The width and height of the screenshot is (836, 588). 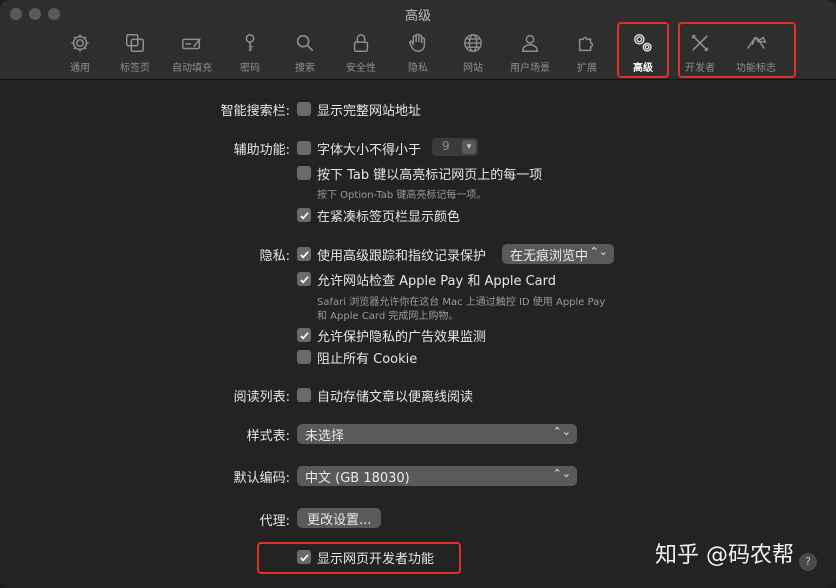 I want to click on tracking-mode-select: 在无痕浏览中 ⌃⌄, so click(x=558, y=254).